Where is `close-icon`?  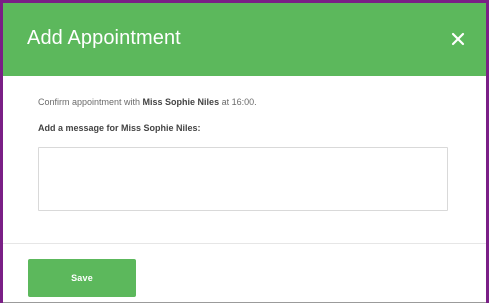
close-icon is located at coordinates (458, 39).